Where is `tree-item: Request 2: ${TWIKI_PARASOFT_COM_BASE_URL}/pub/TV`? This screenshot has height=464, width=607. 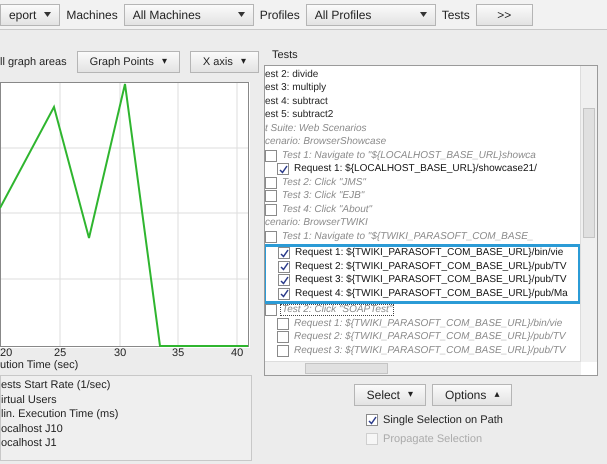 tree-item: Request 2: ${TWIKI_PARASOFT_COM_BASE_URL}/pub/TV is located at coordinates (431, 267).